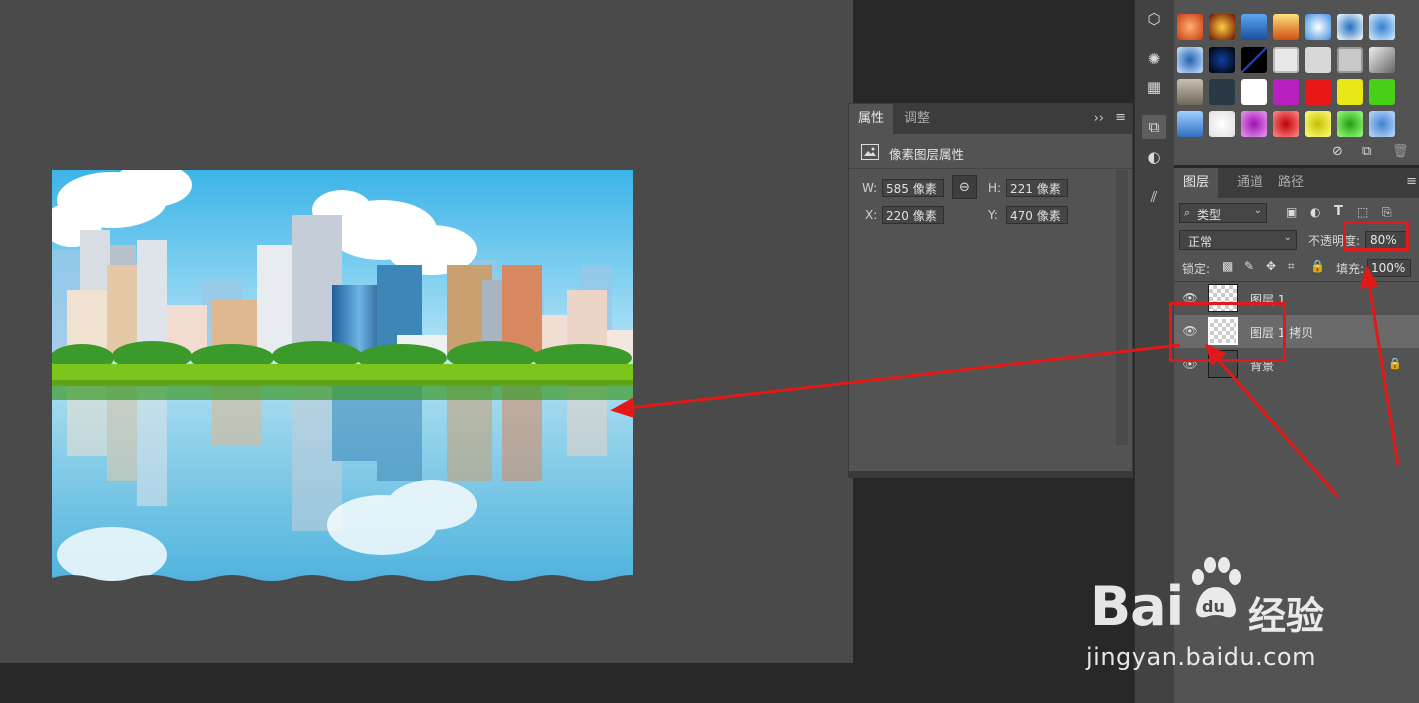 The width and height of the screenshot is (1419, 703). What do you see at coordinates (917, 119) in the screenshot?
I see `tab-adjustments: 调整` at bounding box center [917, 119].